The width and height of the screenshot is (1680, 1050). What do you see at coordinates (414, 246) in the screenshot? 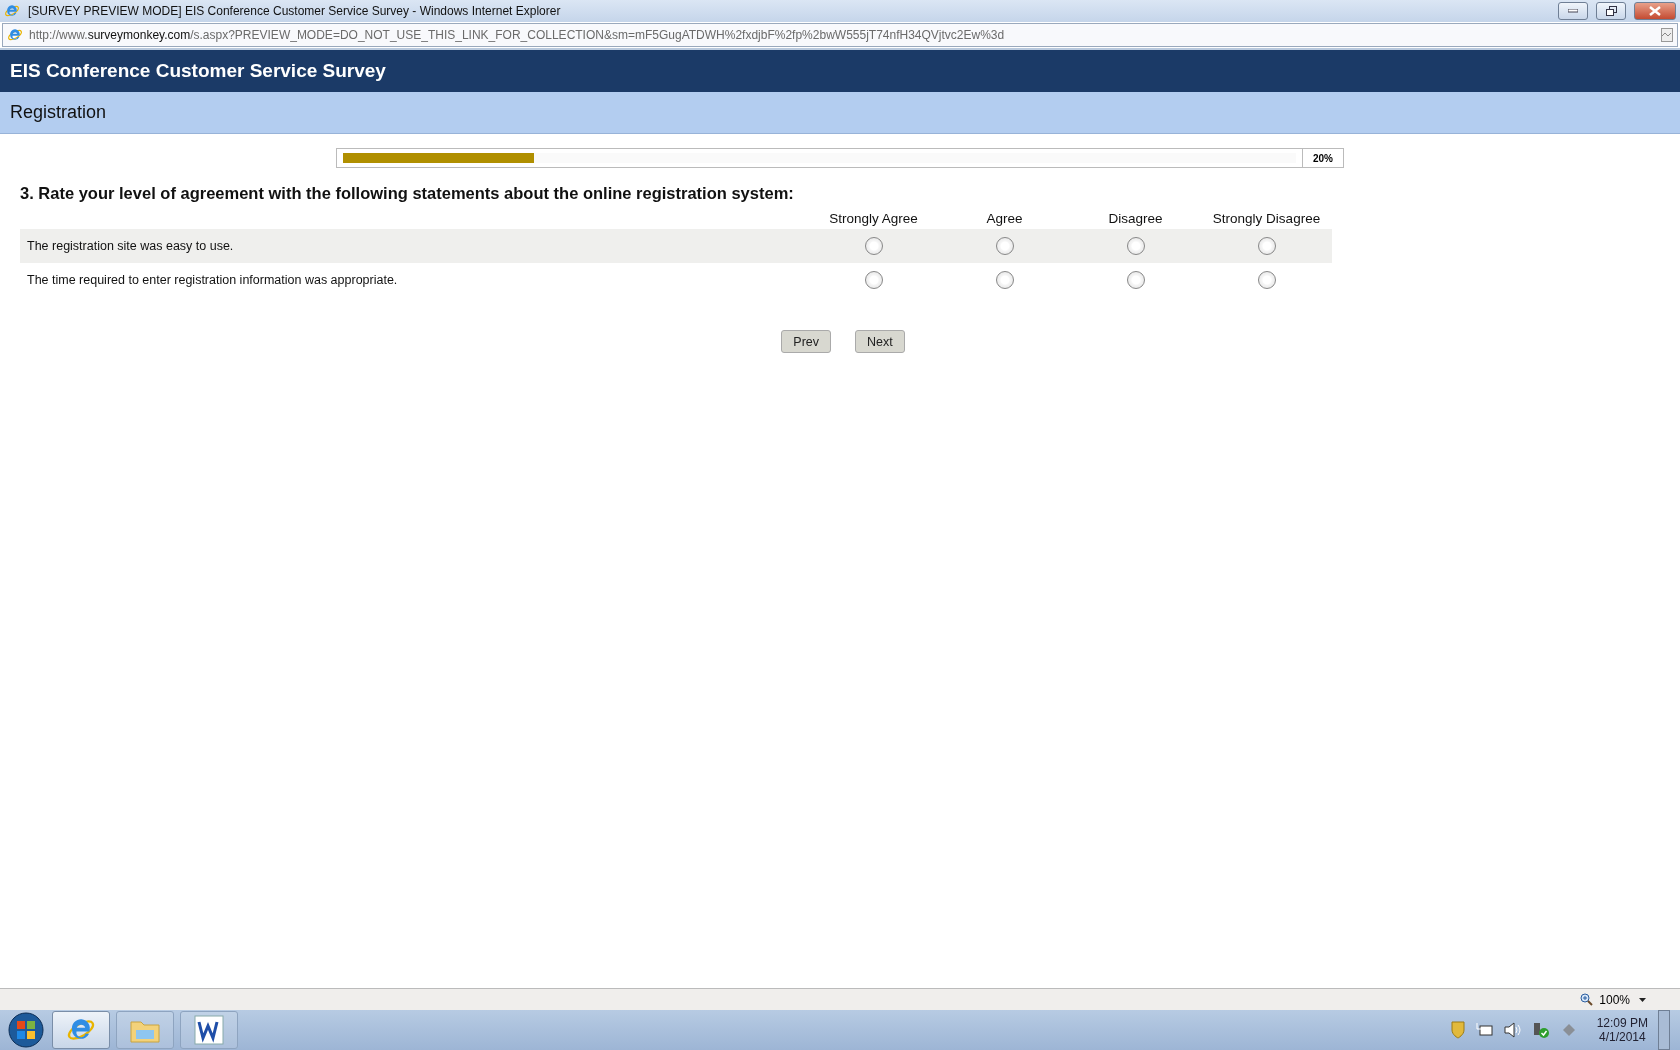
I see `statement-text: The registration site was easy to use.` at bounding box center [414, 246].